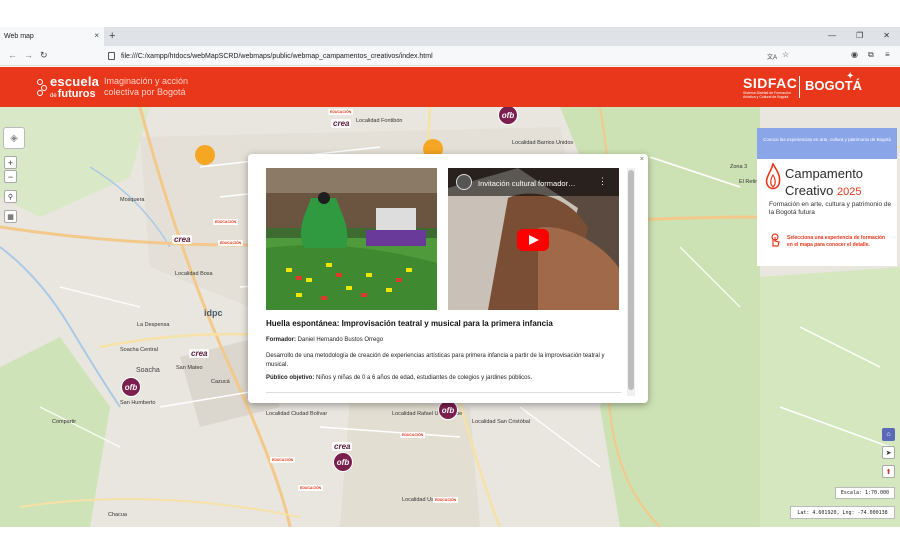 The width and height of the screenshot is (900, 553). Describe the element at coordinates (28, 55) in the screenshot. I see `forward-button: →` at that location.